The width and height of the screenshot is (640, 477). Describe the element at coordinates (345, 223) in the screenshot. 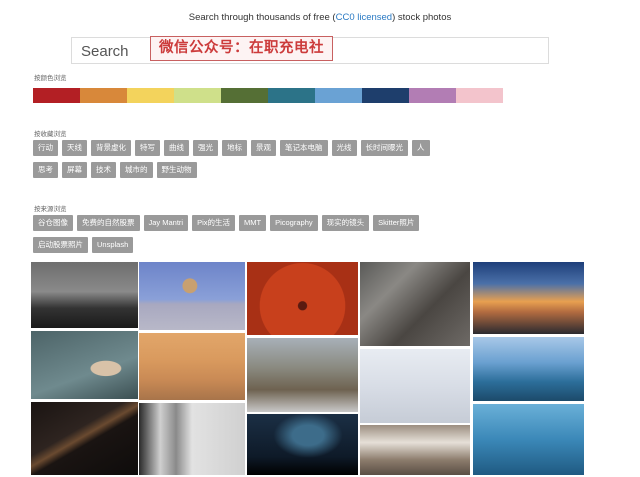

I see `source-tag: 现实的镜头` at that location.